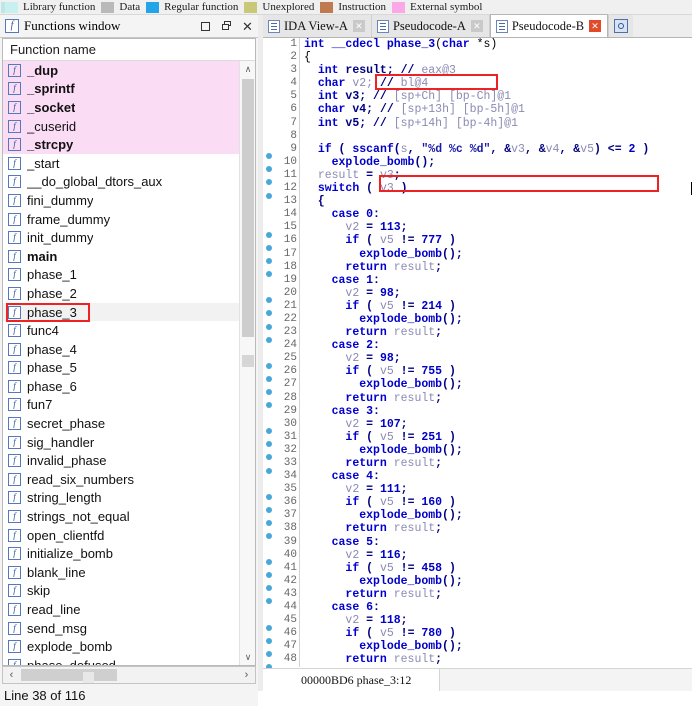  I want to click on code-line: 46 if ( v5 != 780 ), so click(477, 635).